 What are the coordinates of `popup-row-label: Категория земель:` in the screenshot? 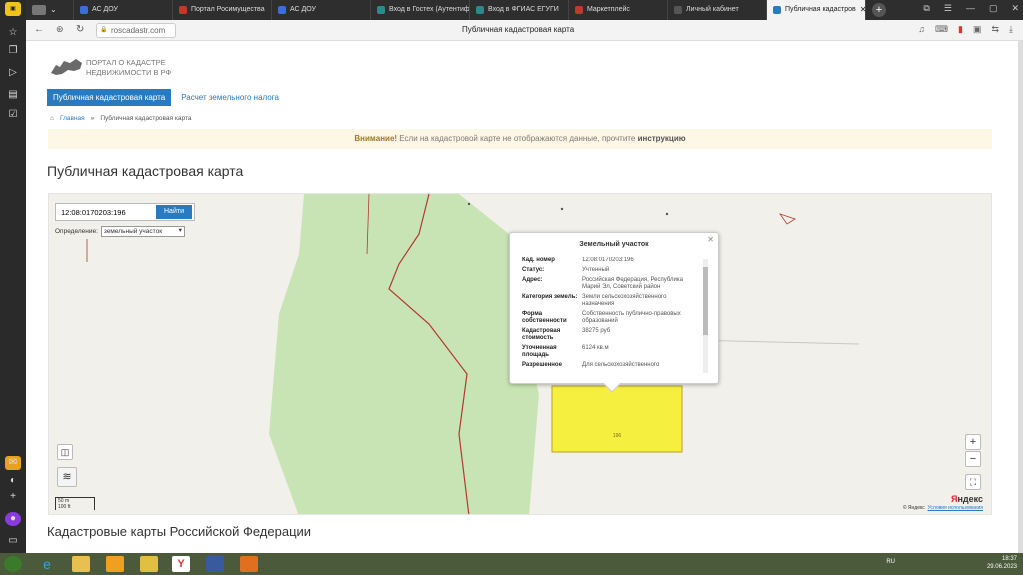 It's located at (550, 297).